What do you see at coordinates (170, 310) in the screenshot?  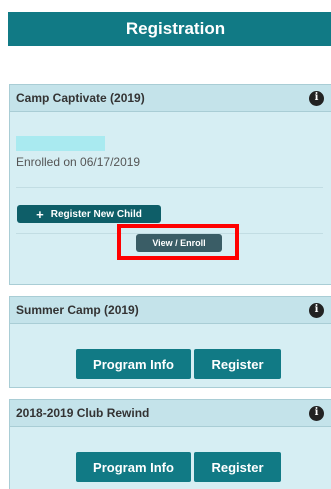 I see `program-card-header: Summer Camp (2019) i` at bounding box center [170, 310].